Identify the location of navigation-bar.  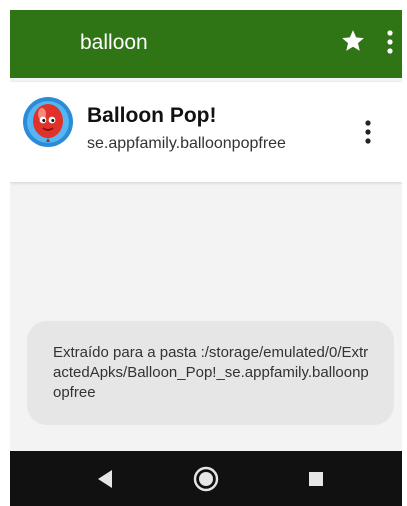
(206, 478).